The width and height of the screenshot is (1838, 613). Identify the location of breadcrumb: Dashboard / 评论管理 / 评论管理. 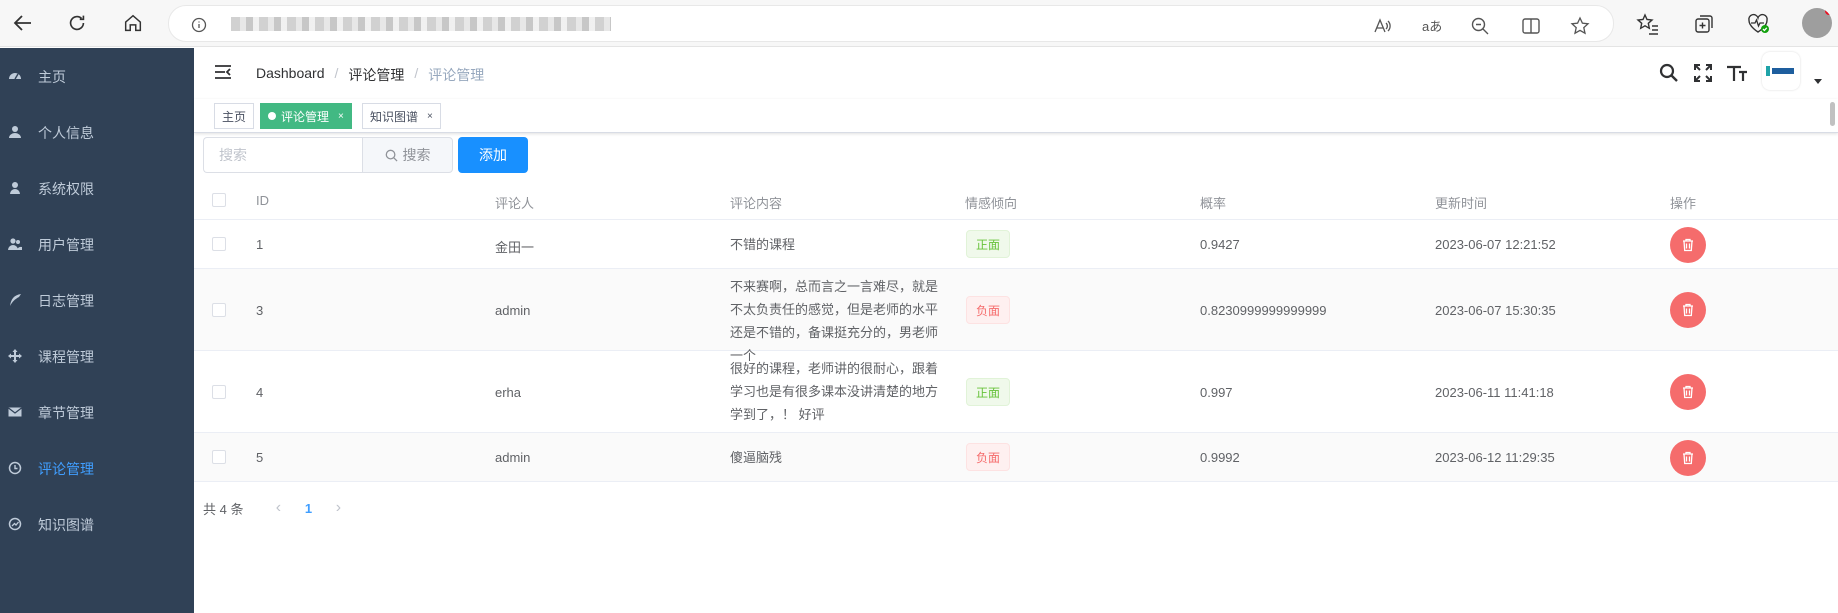
(370, 75).